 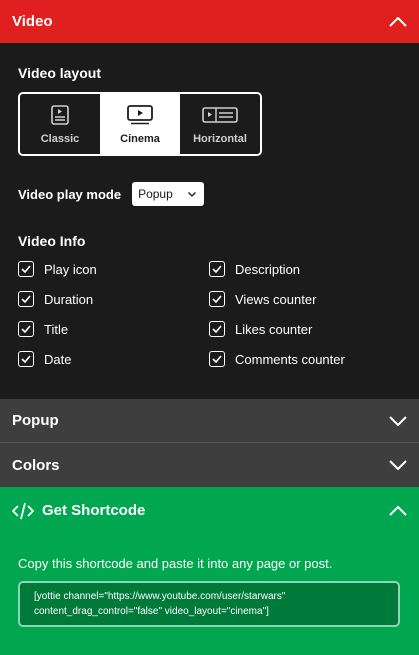 What do you see at coordinates (209, 421) in the screenshot?
I see `popup-section-header: Popup` at bounding box center [209, 421].